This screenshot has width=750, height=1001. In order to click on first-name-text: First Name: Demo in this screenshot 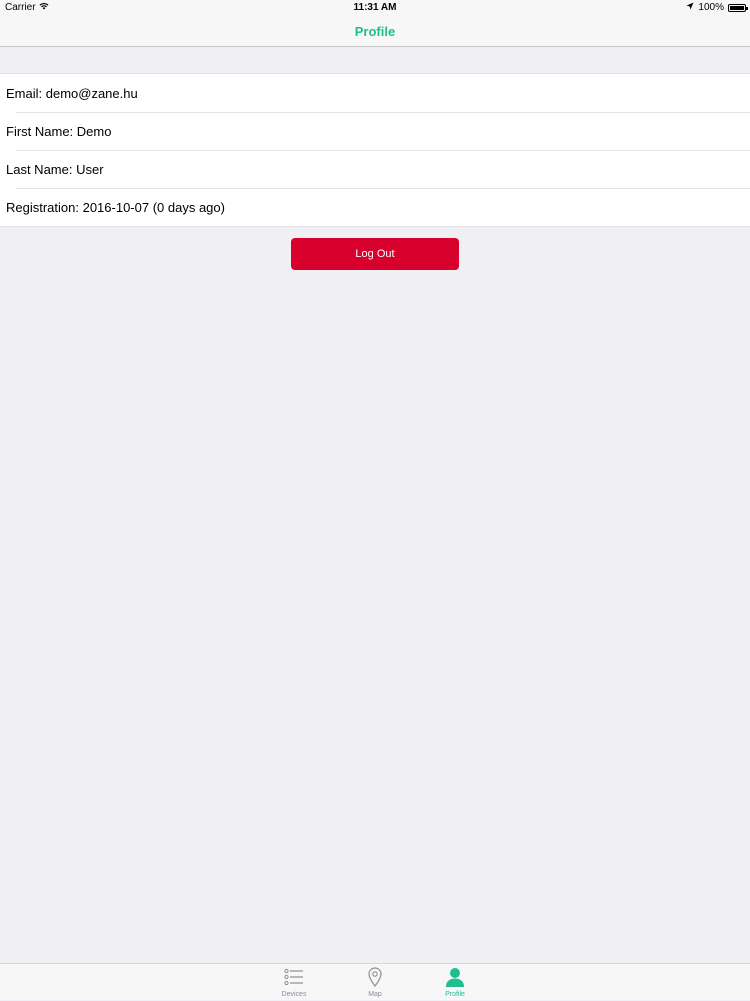, I will do `click(59, 131)`.